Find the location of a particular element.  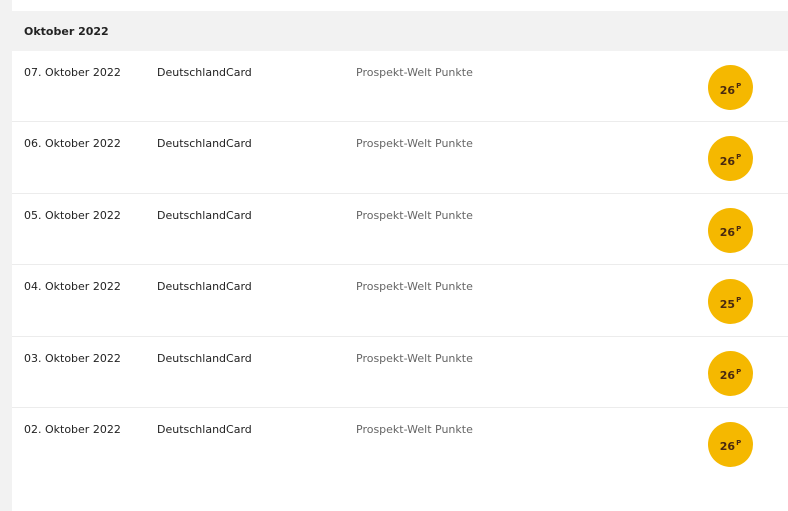

transaction-date: 06. Oktober 2022 is located at coordinates (72, 144).